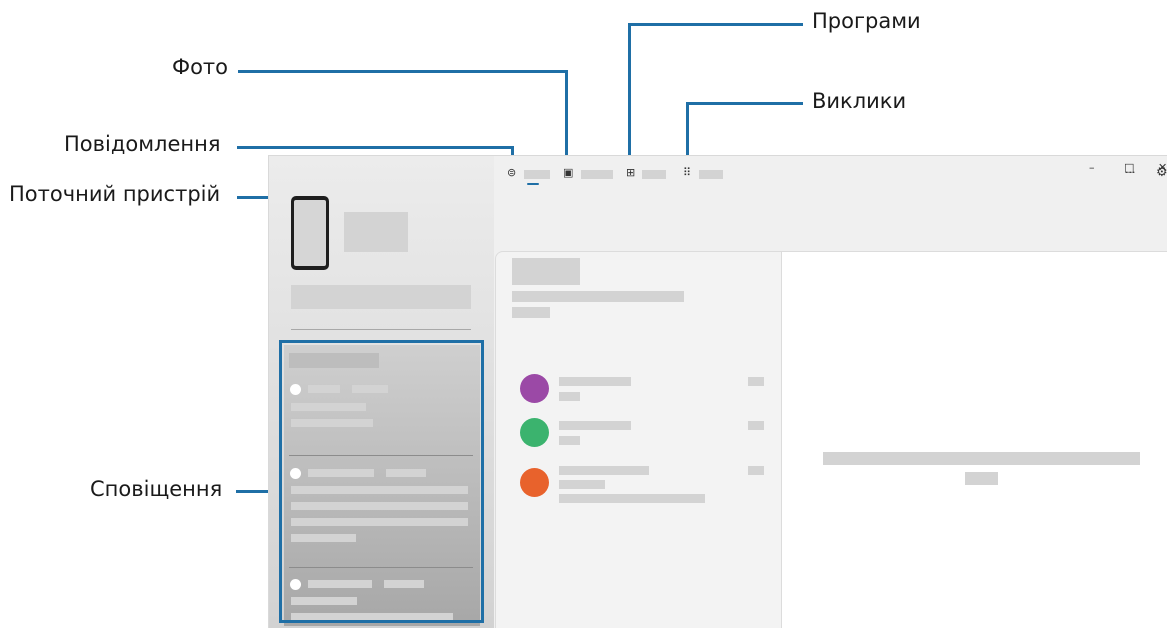 The width and height of the screenshot is (1167, 628). I want to click on callout-line-photos, so click(403, 71).